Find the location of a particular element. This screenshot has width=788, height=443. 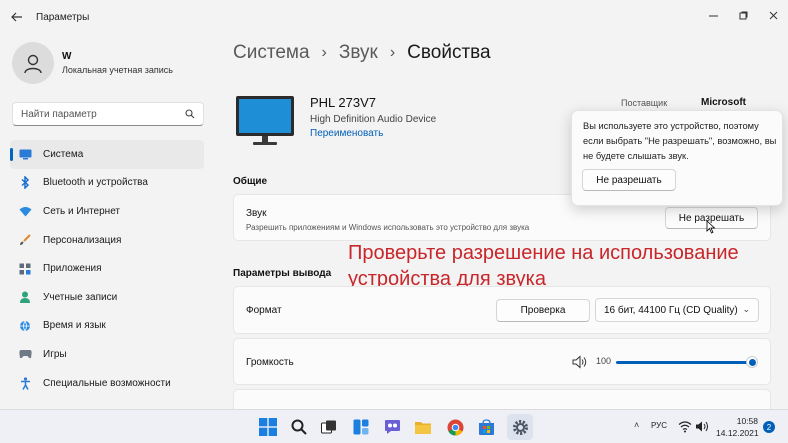

device-driver: High Definition Audio Device is located at coordinates (373, 119).